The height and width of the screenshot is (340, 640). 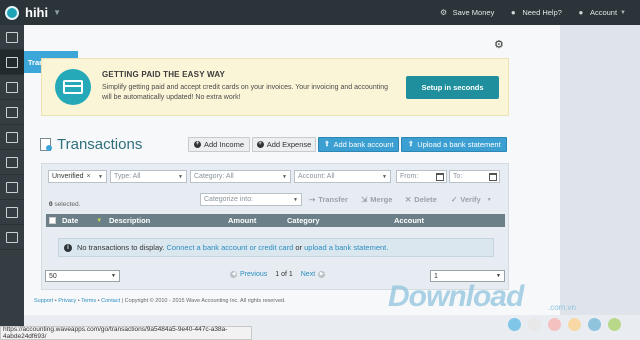 What do you see at coordinates (82, 220) in the screenshot?
I see `column-date: Date ▼` at bounding box center [82, 220].